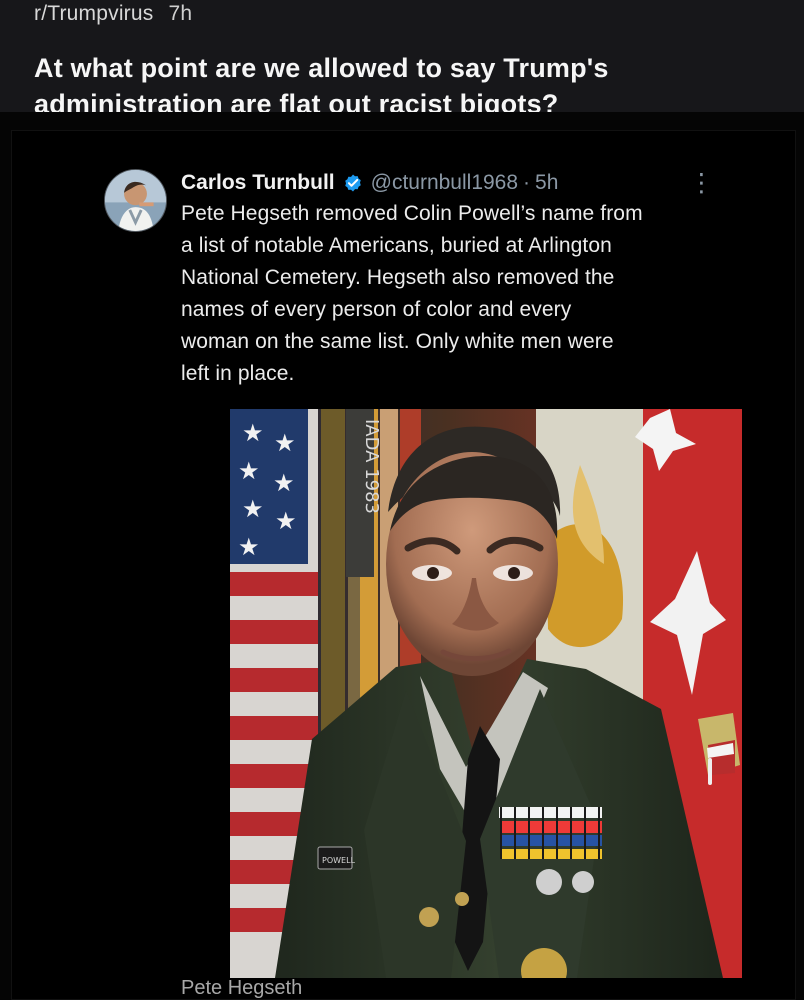 Image resolution: width=804 pixels, height=1000 pixels. I want to click on post-time: 7h, so click(180, 13).